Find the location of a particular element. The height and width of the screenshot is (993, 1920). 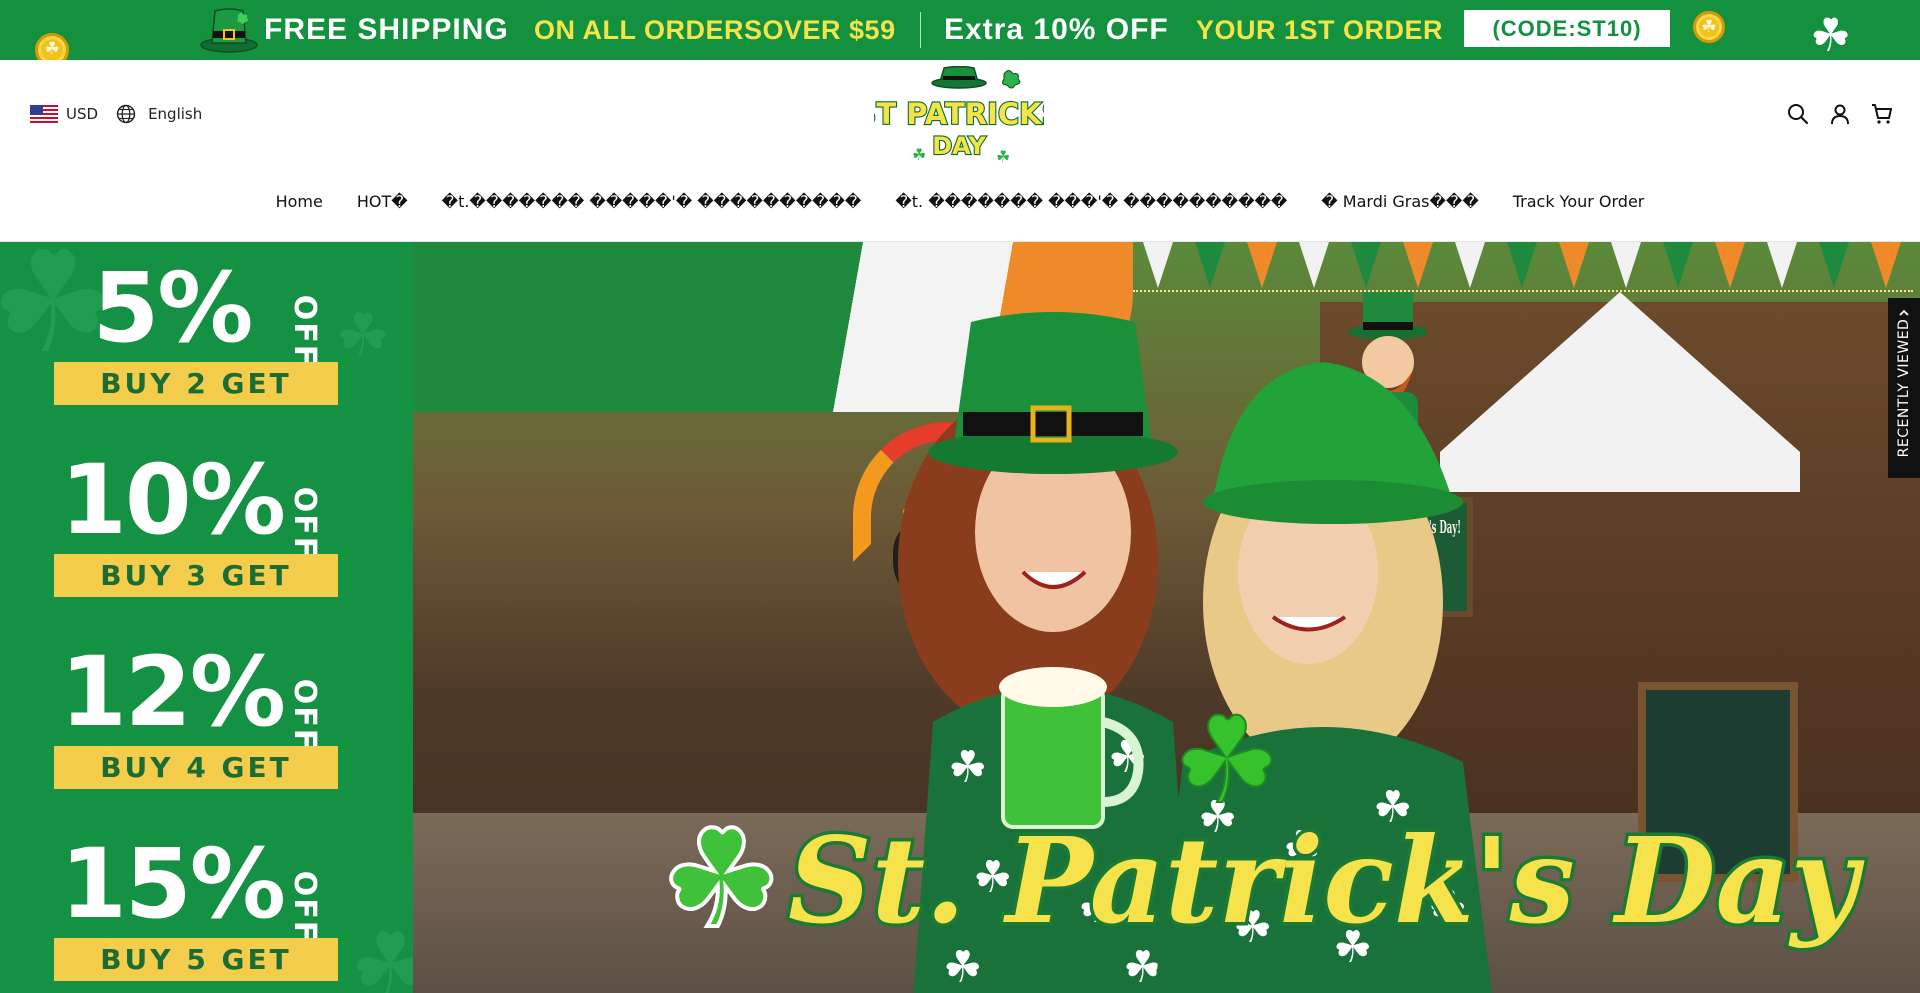

nav-item-mardi-gras: � Mardi Gras��� is located at coordinates (1399, 201).